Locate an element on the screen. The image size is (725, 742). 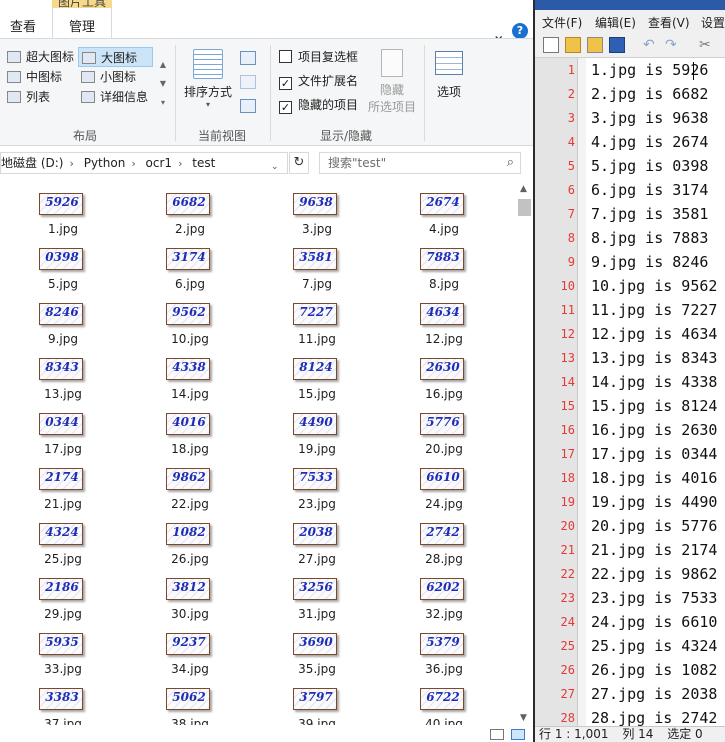
file-item: 3383 37.jpg is located at coordinates (63, 700).